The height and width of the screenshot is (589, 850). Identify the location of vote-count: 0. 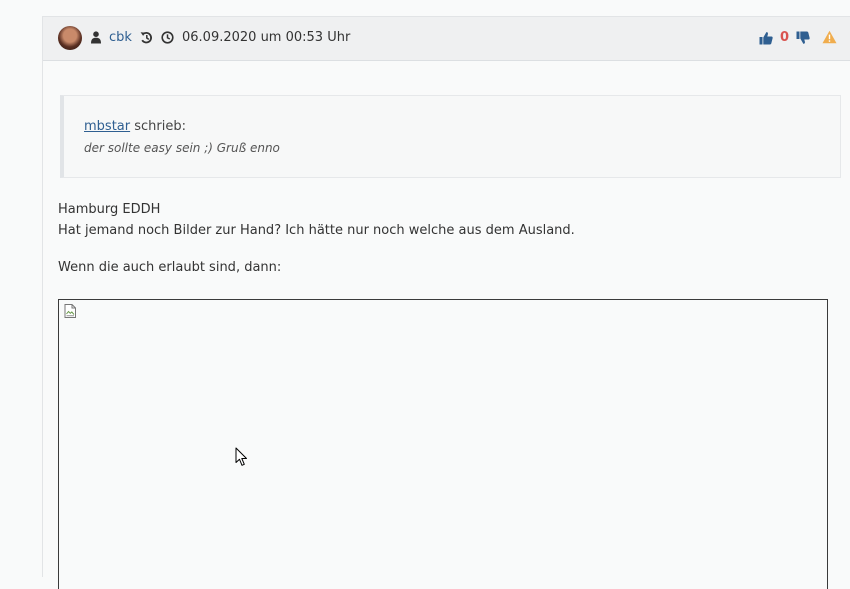
(785, 37).